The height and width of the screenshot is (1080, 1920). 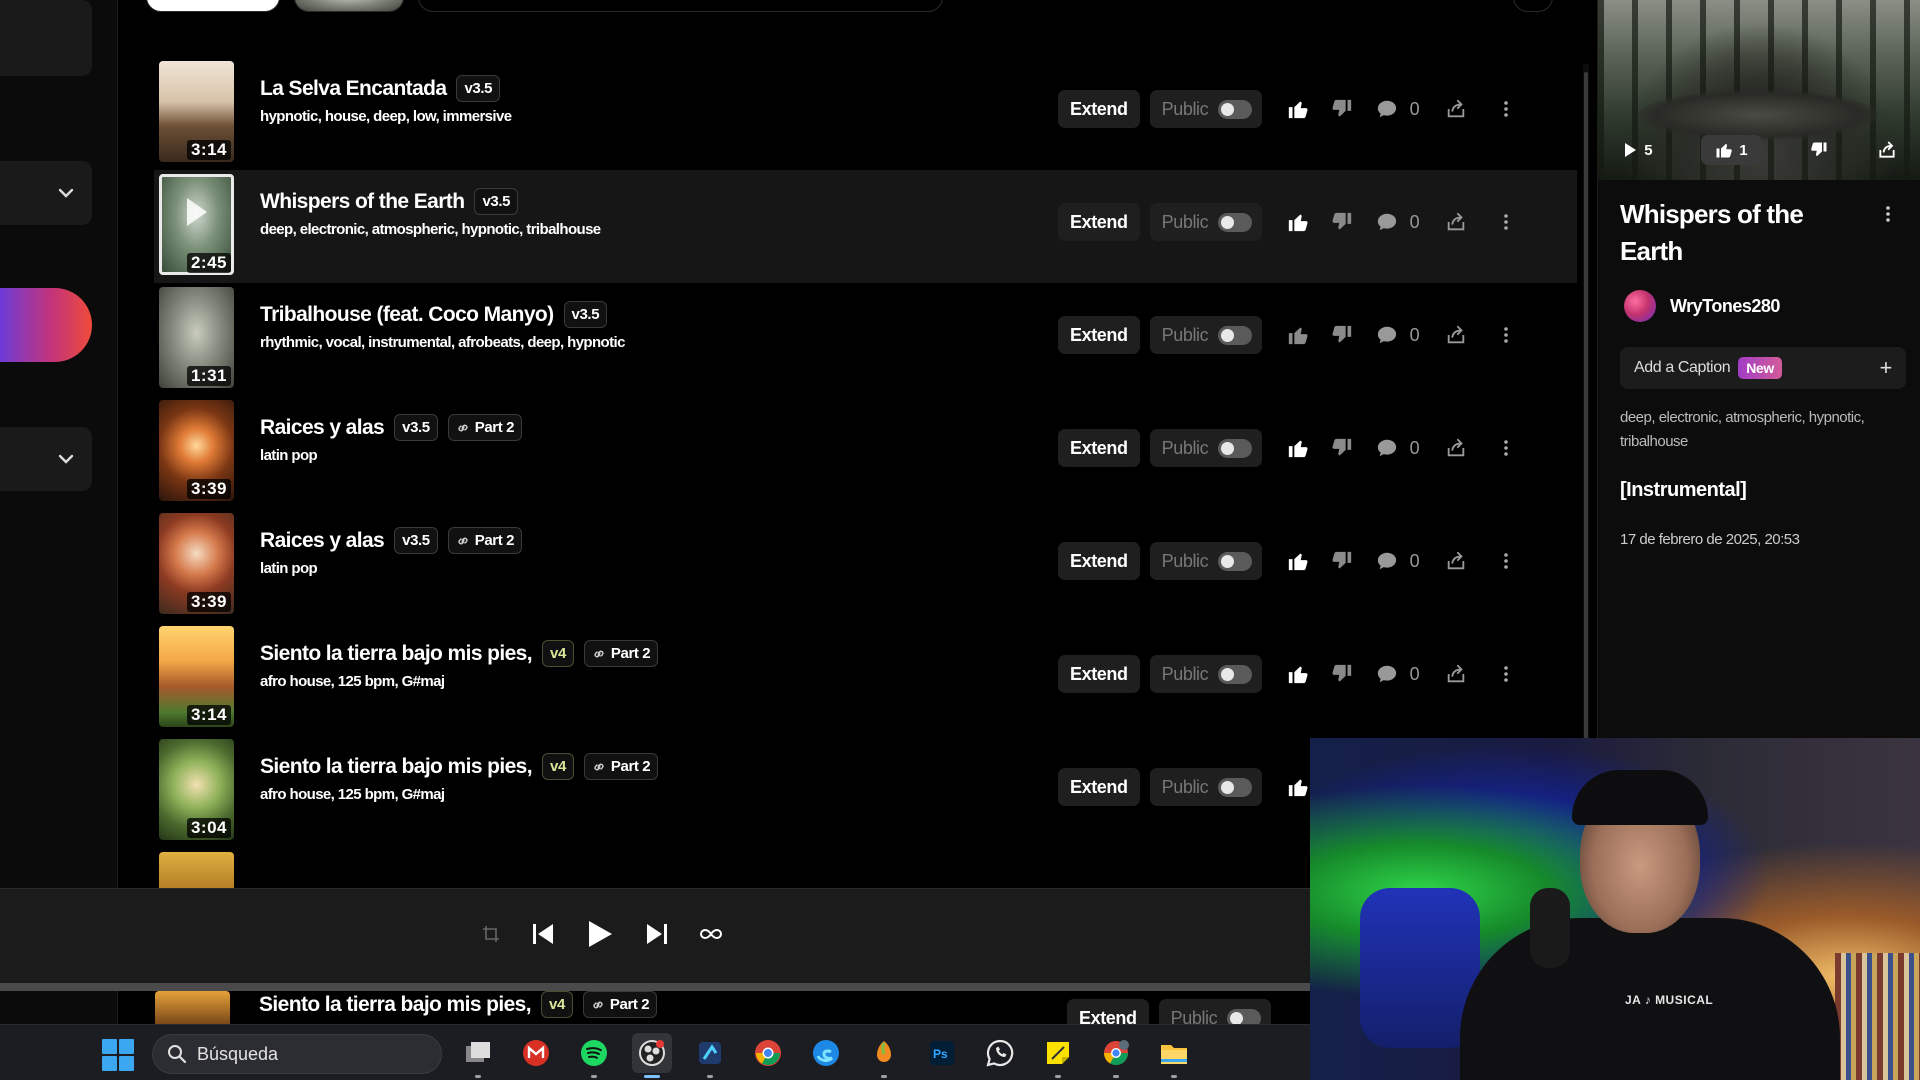 I want to click on taskbar-app-gmail, so click(x=536, y=1053).